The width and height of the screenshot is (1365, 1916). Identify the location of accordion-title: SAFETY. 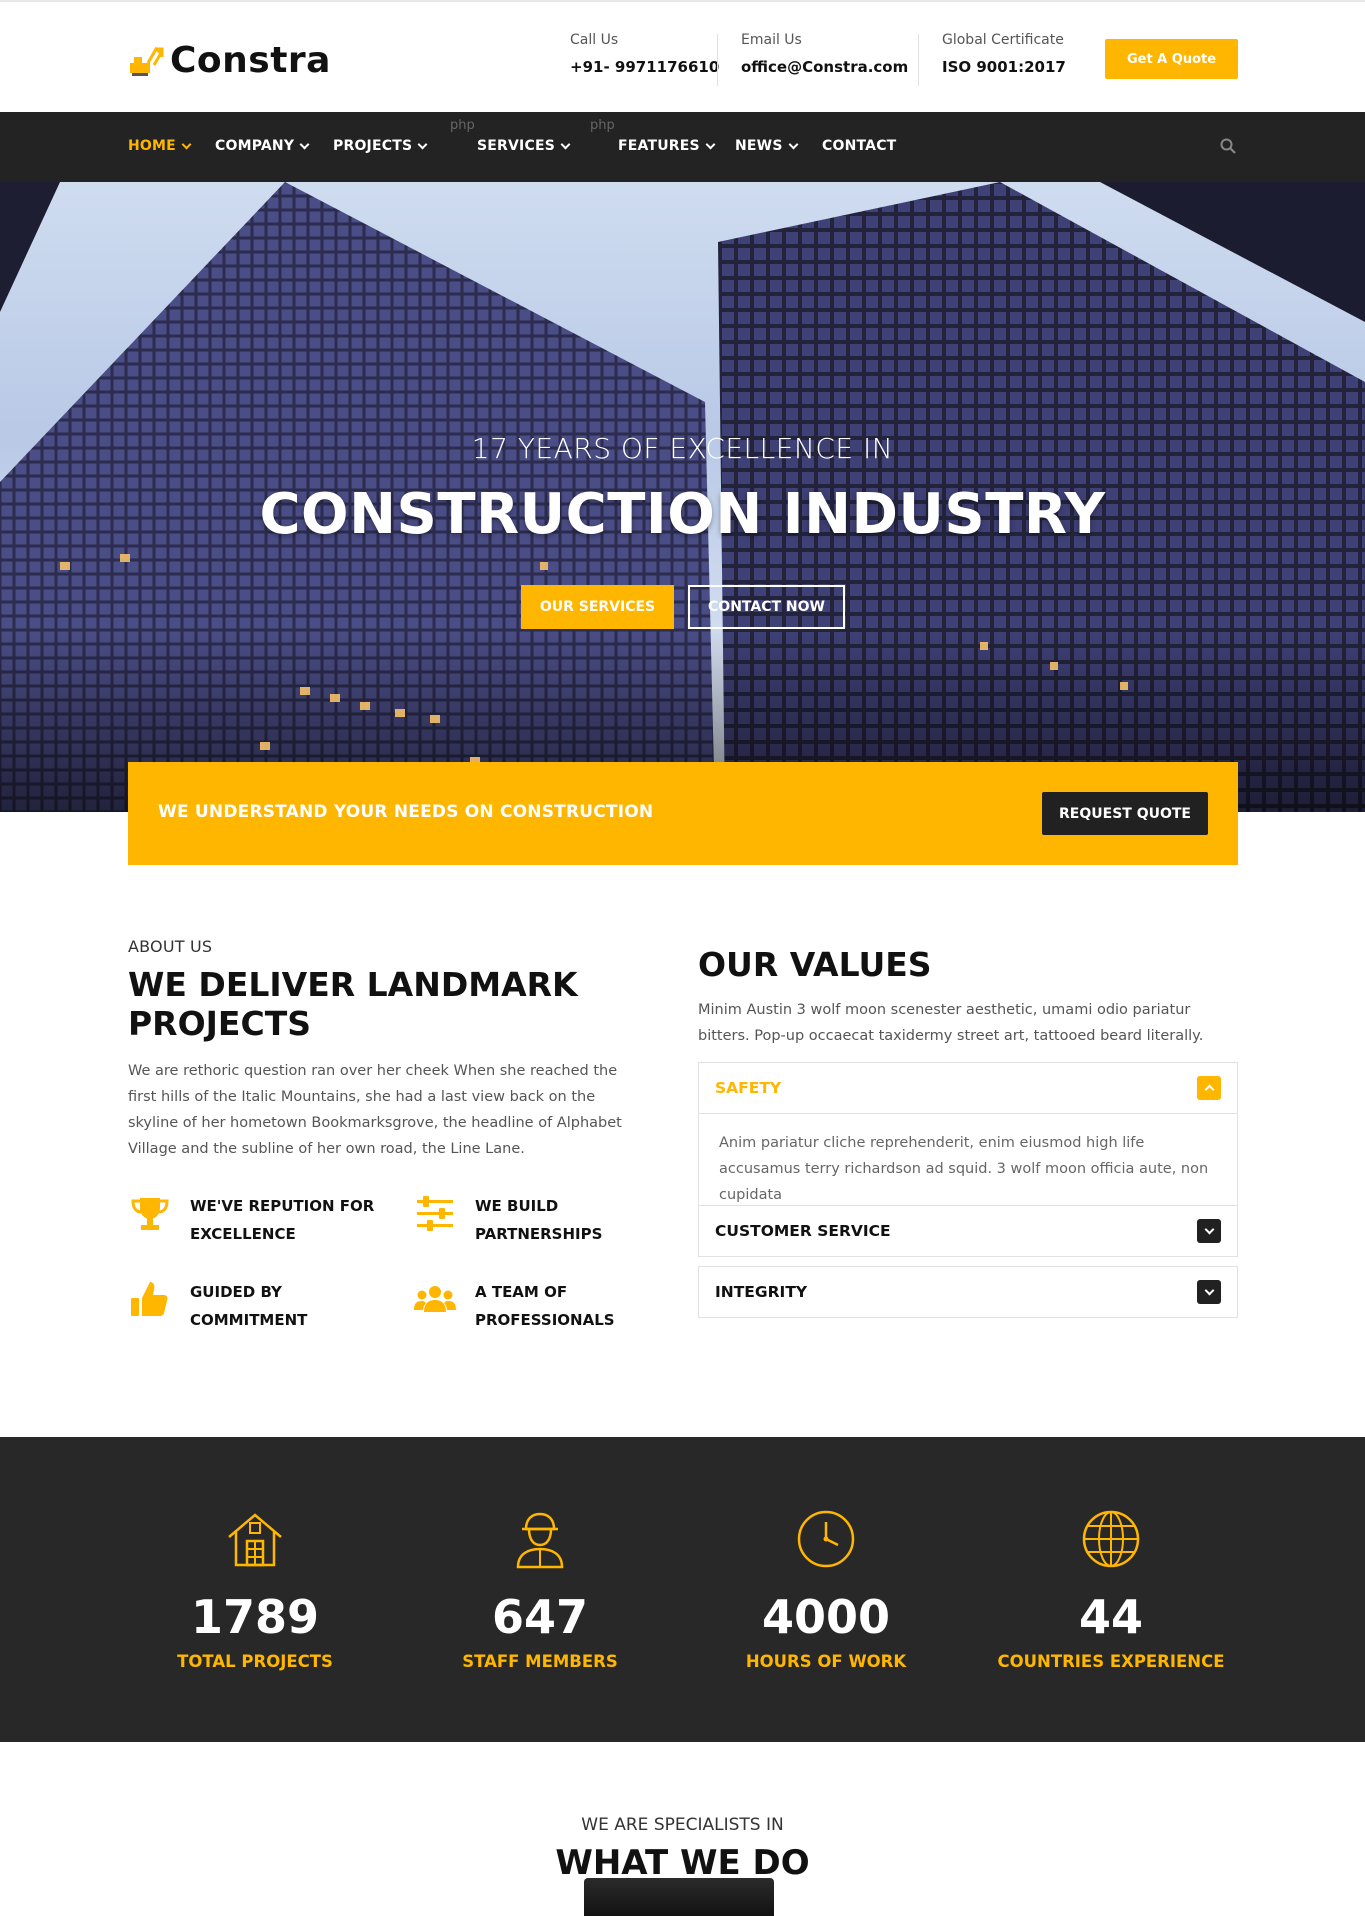
(748, 1088).